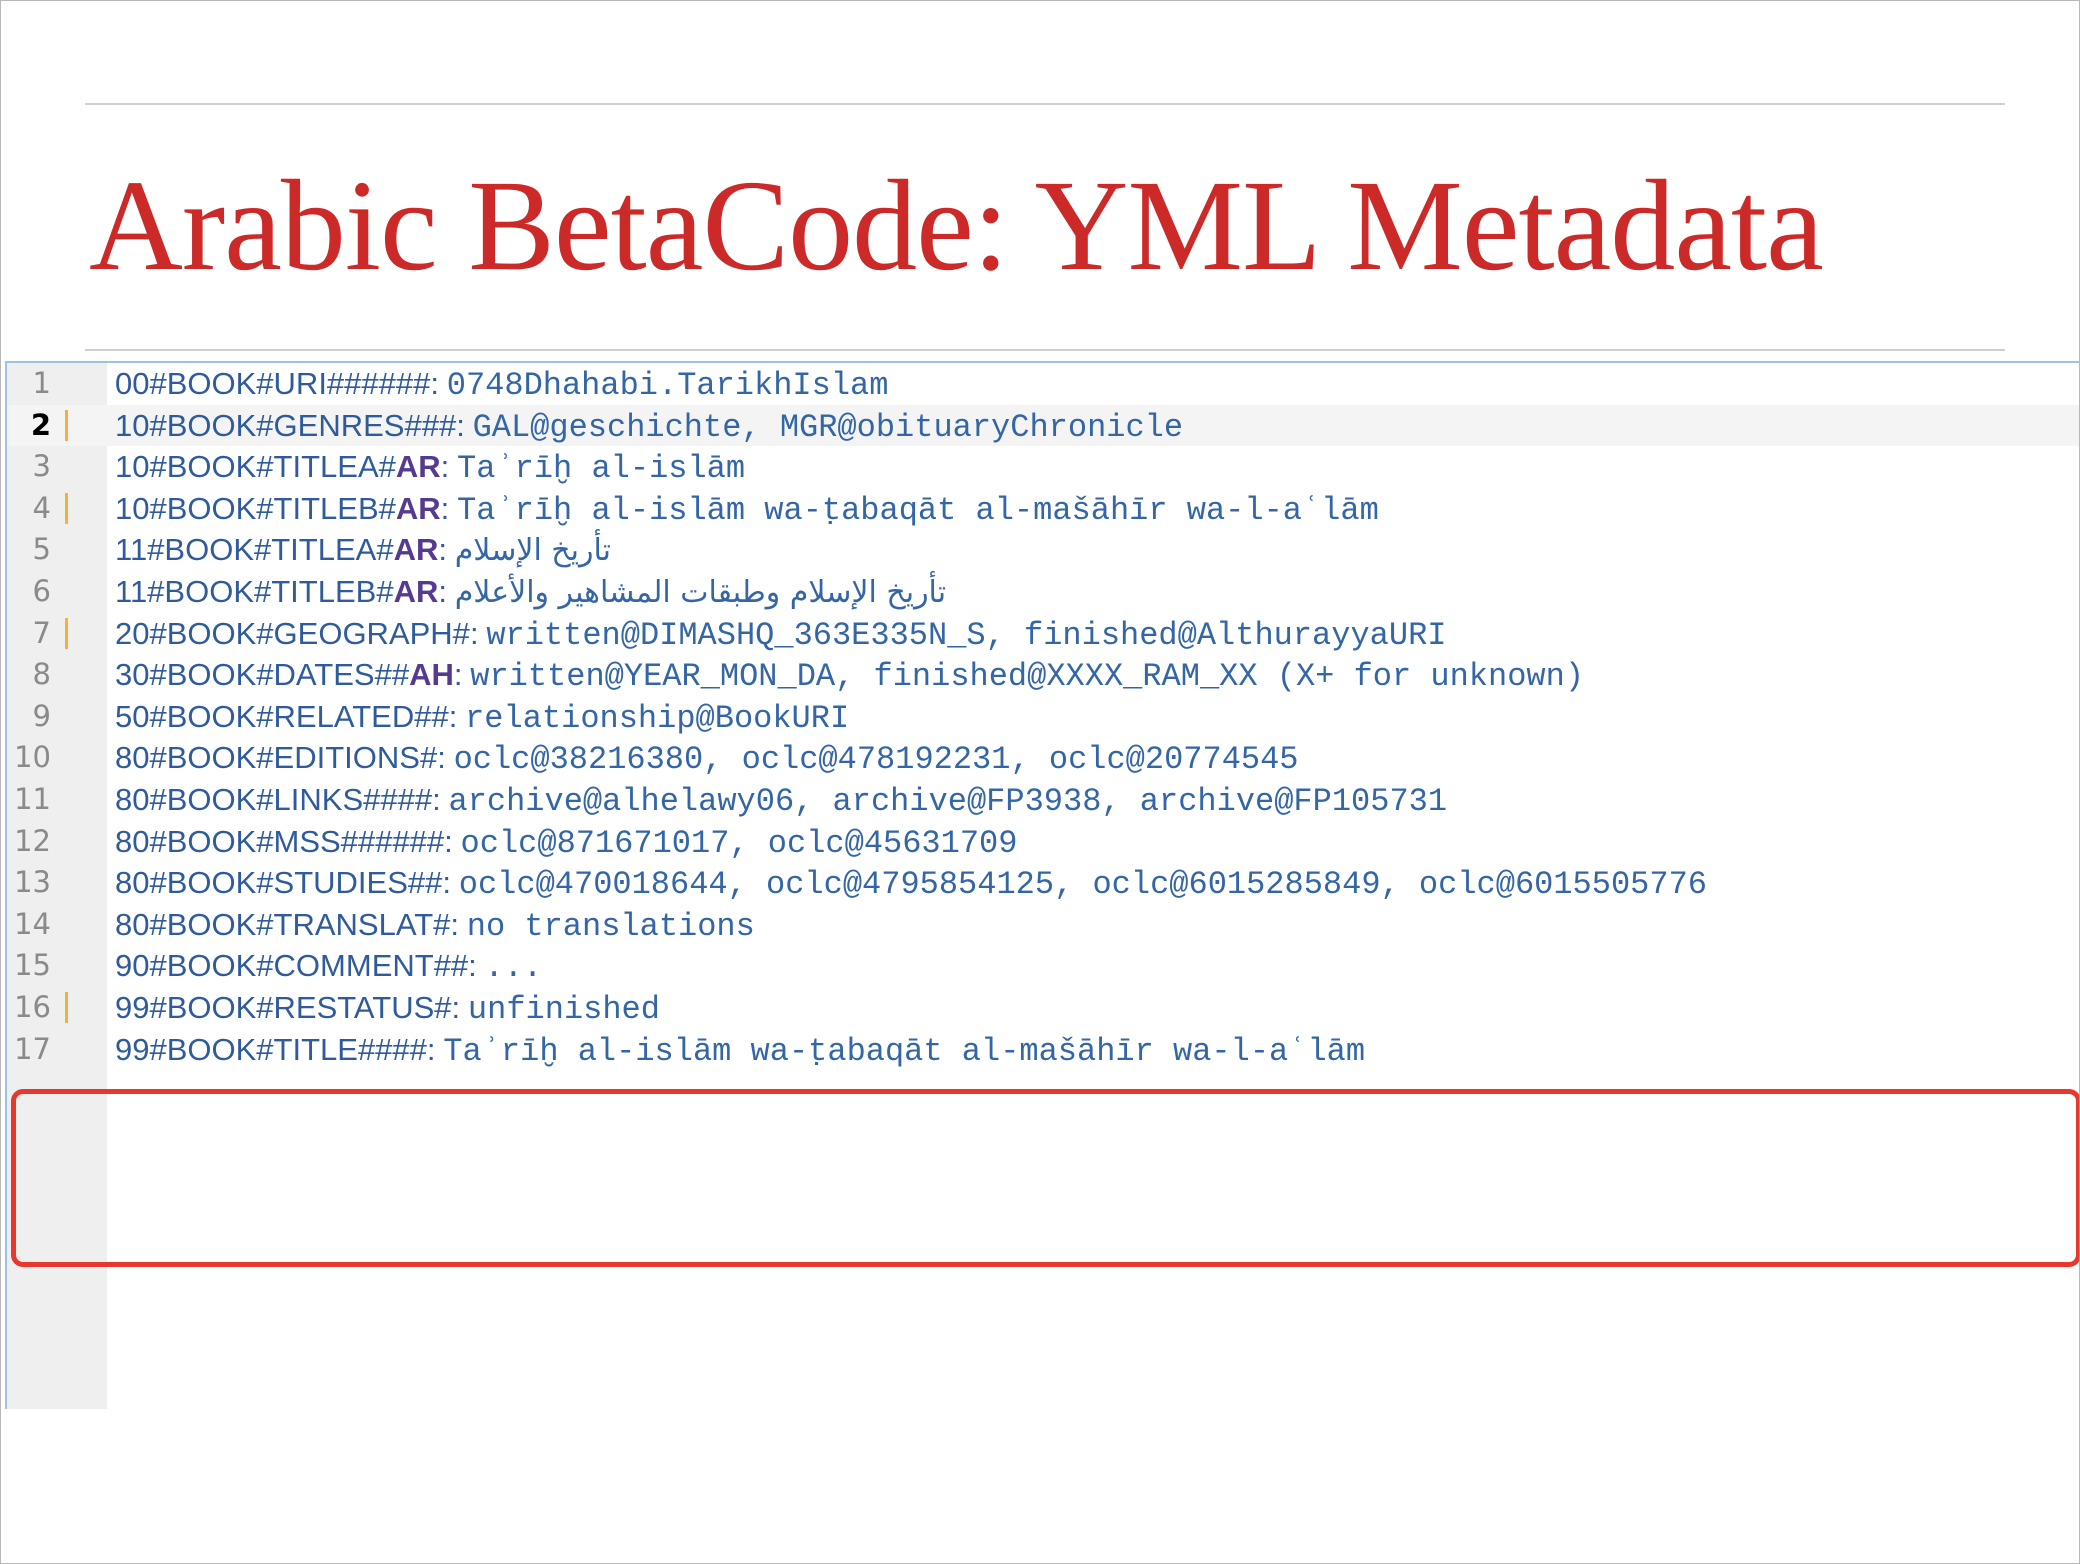 Image resolution: width=2080 pixels, height=1564 pixels. Describe the element at coordinates (284, 841) in the screenshot. I see `metadata-key: 80#BOOK#MSS######:` at that location.